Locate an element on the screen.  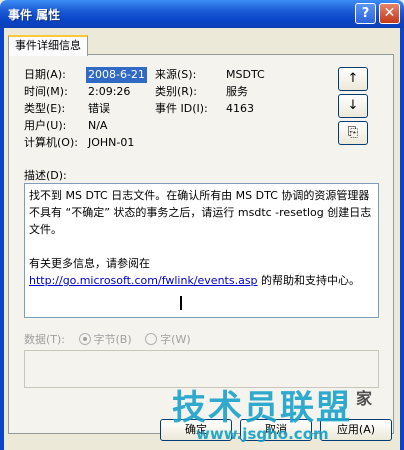
bytes-radio-label: 字节(B) is located at coordinates (112, 339).